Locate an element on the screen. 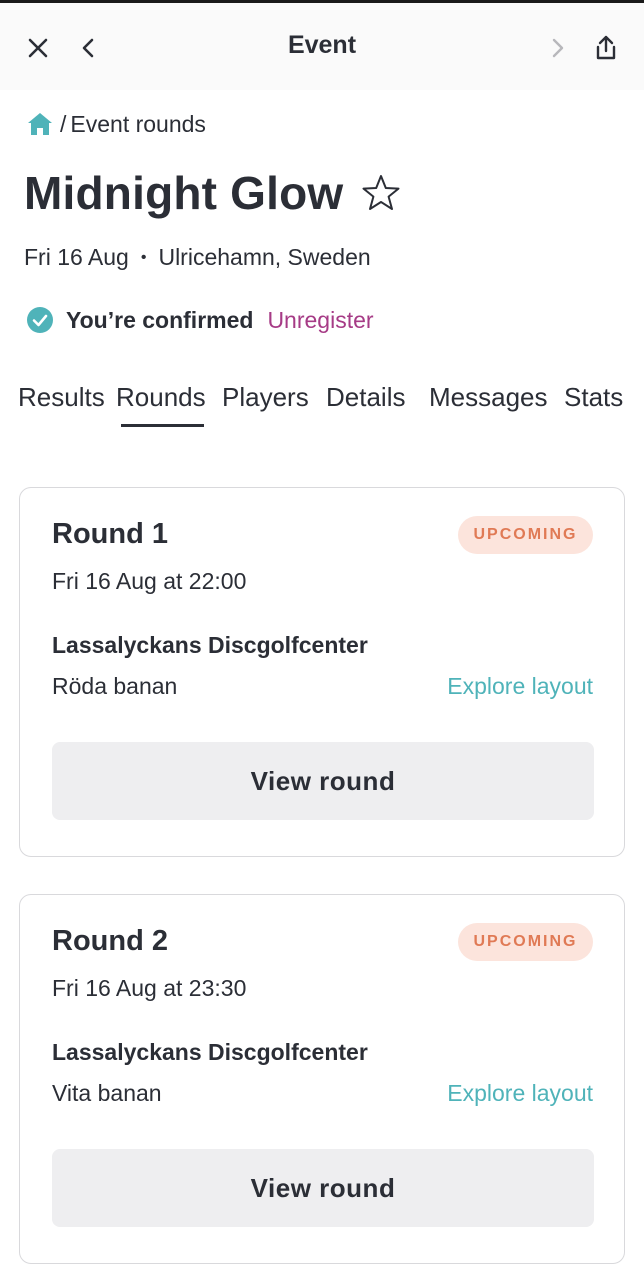 Image resolution: width=644 pixels, height=1280 pixels. registration-status: You’re confirmed Unregister is located at coordinates (200, 320).